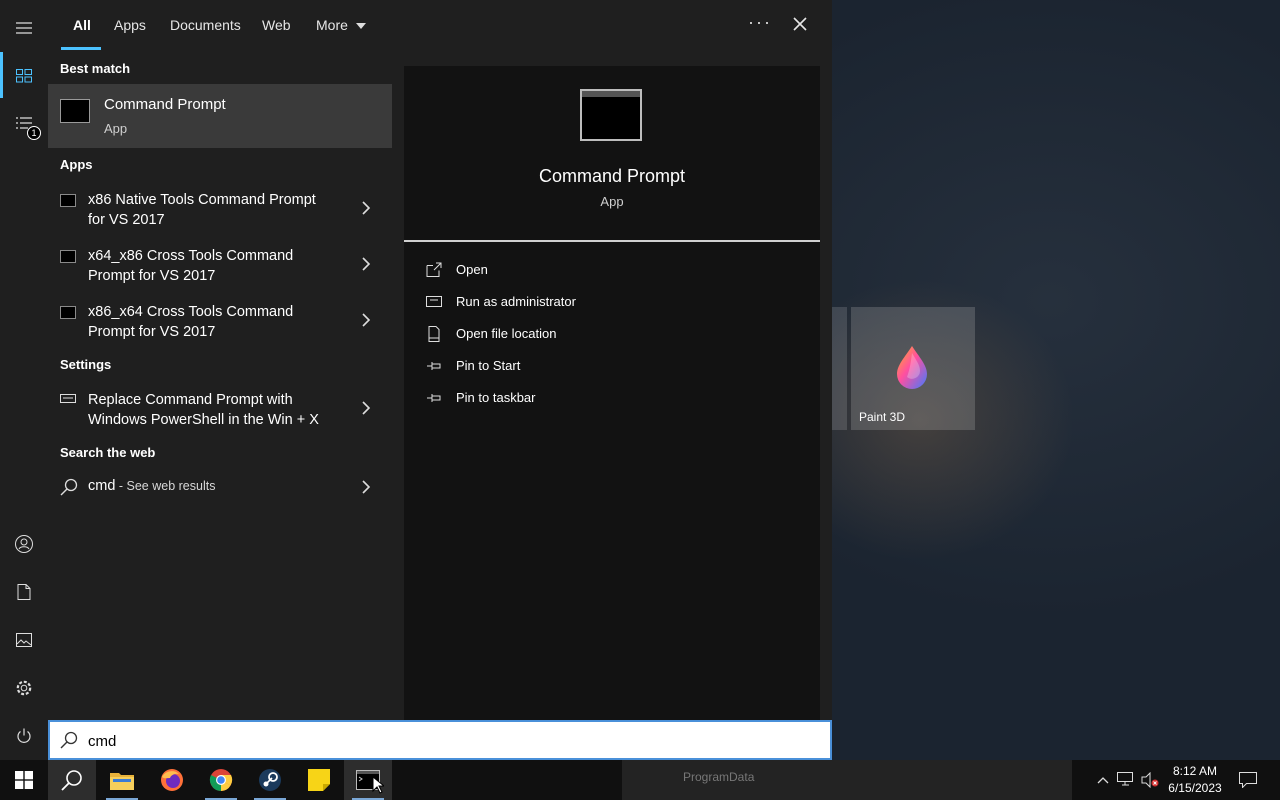 The image size is (1280, 800). I want to click on search-taskbar-button, so click(72, 780).